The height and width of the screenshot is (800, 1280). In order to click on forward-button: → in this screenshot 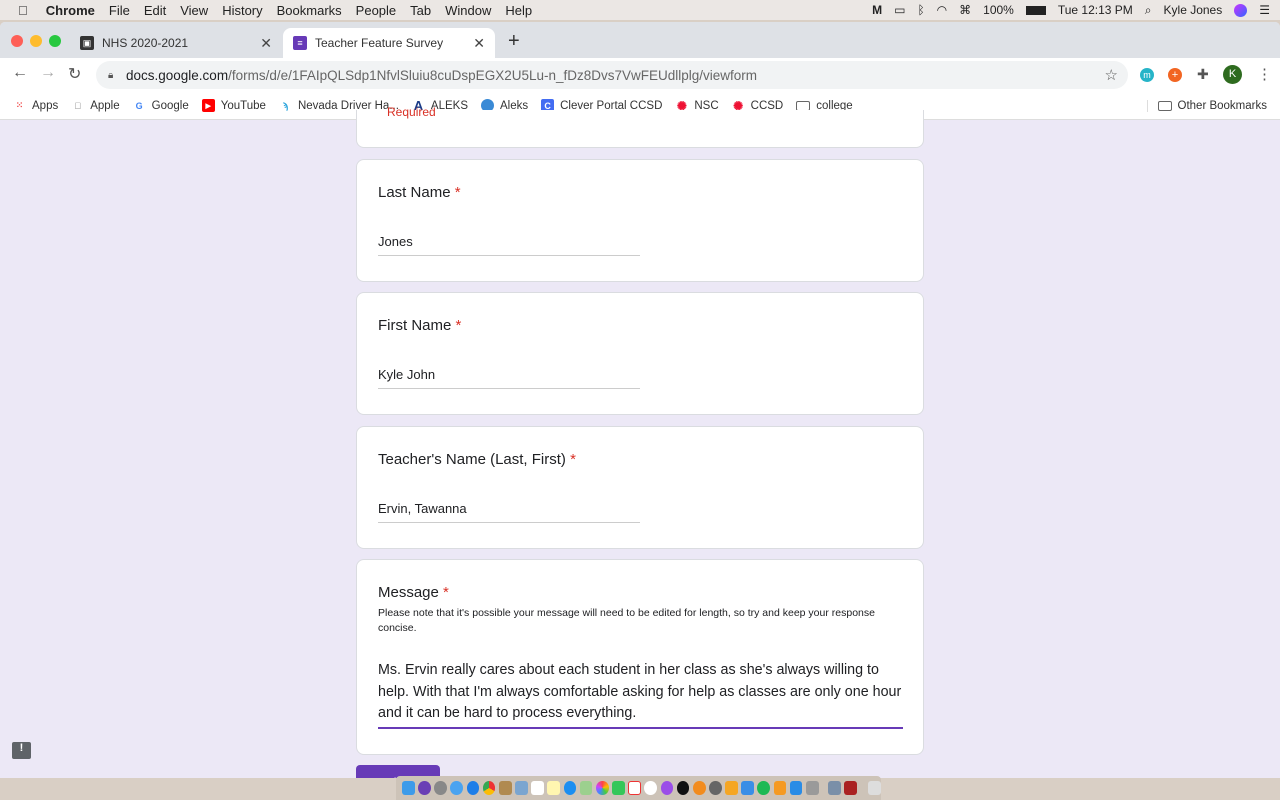, I will do `click(48, 73)`.